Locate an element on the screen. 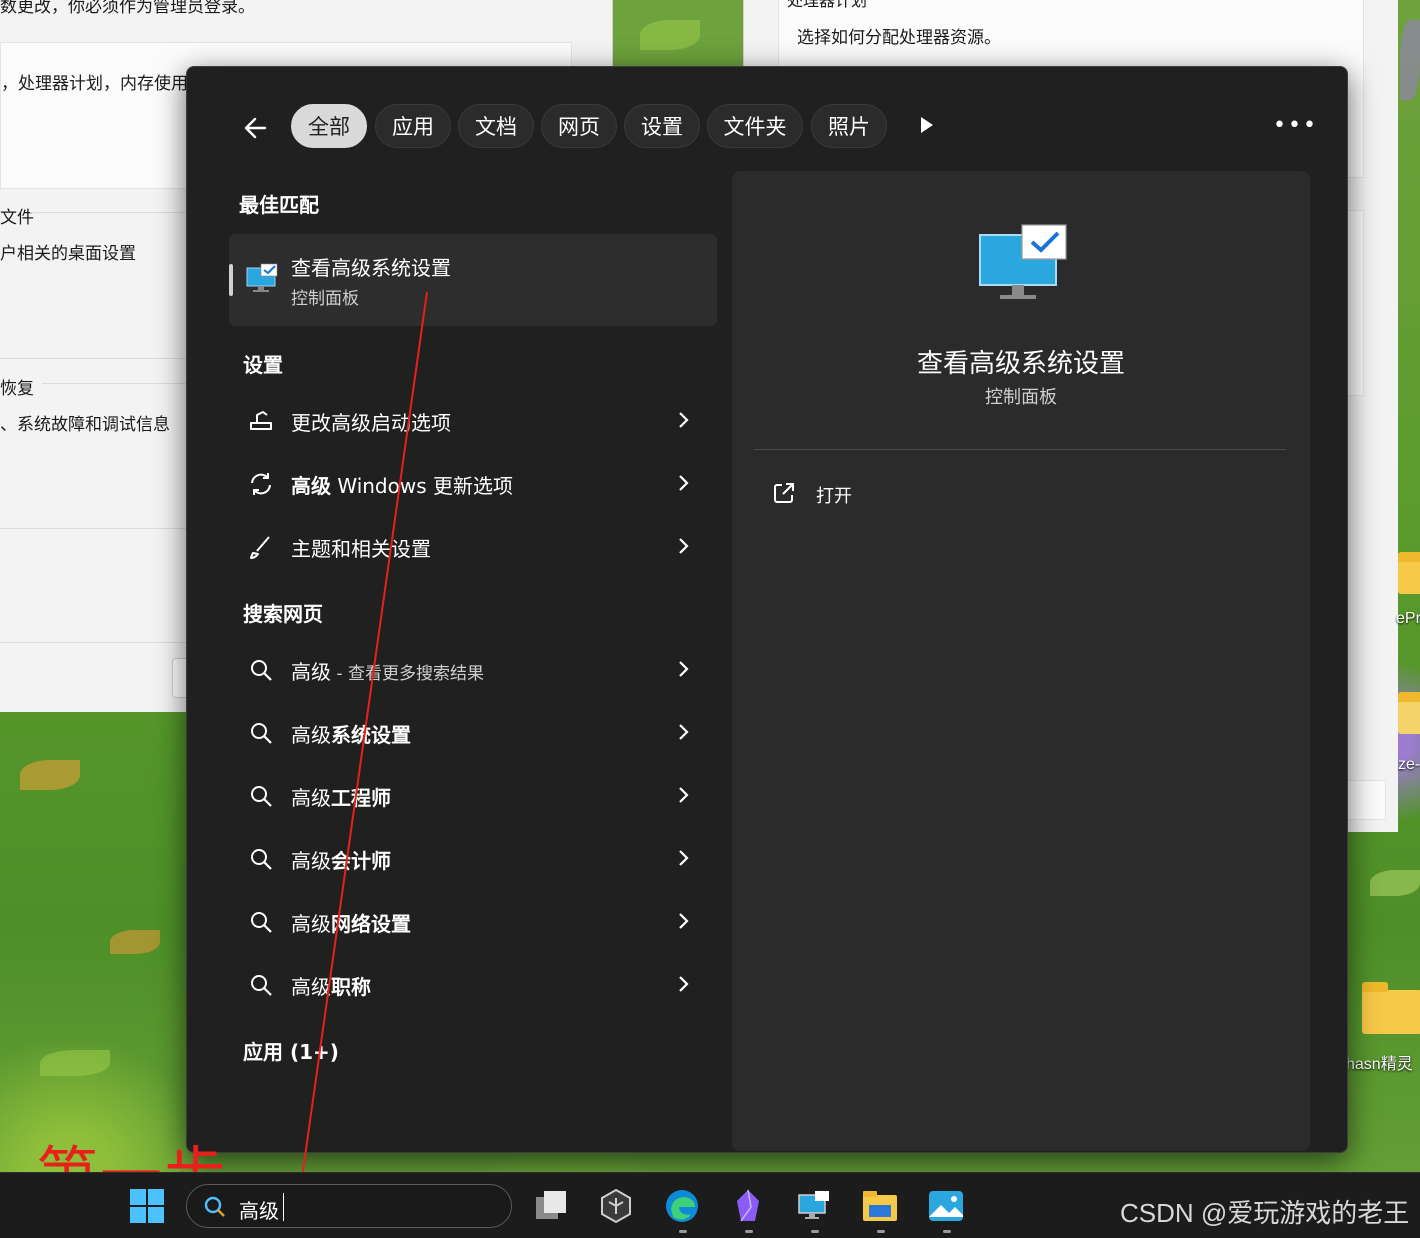  file-explorer-icon is located at coordinates (880, 1206).